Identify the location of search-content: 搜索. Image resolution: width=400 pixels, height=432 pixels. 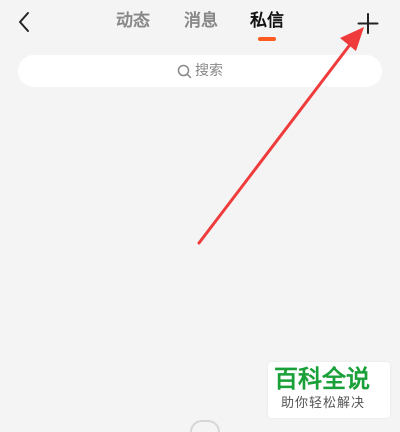
(200, 71).